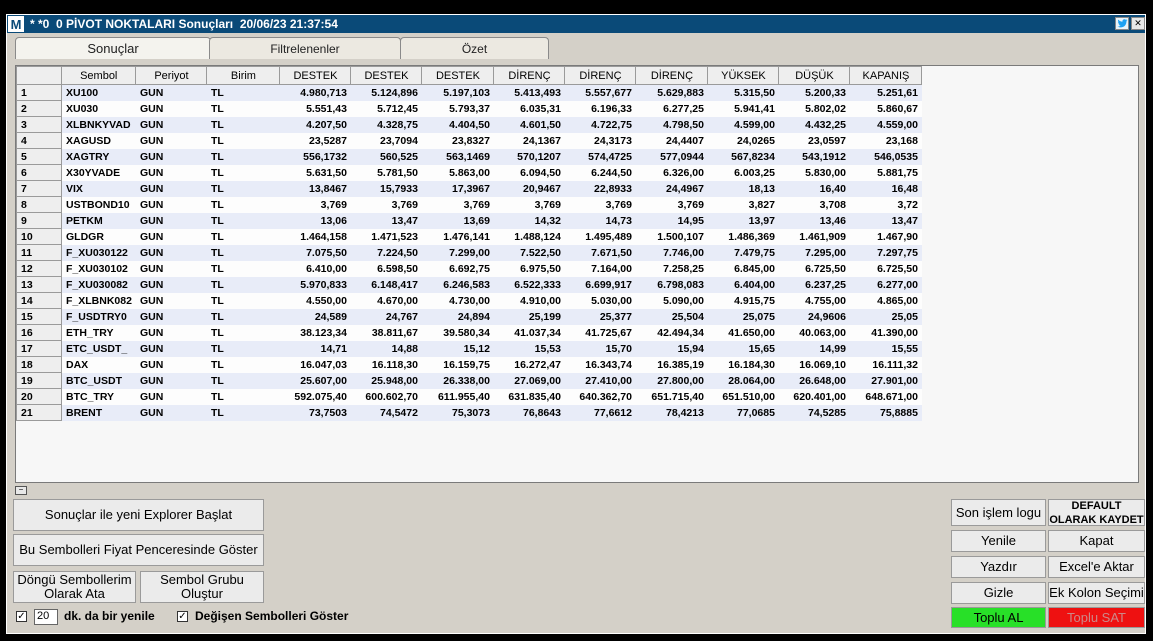  Describe the element at coordinates (998, 512) in the screenshot. I see `last-log-button: Son işlem logu` at that location.